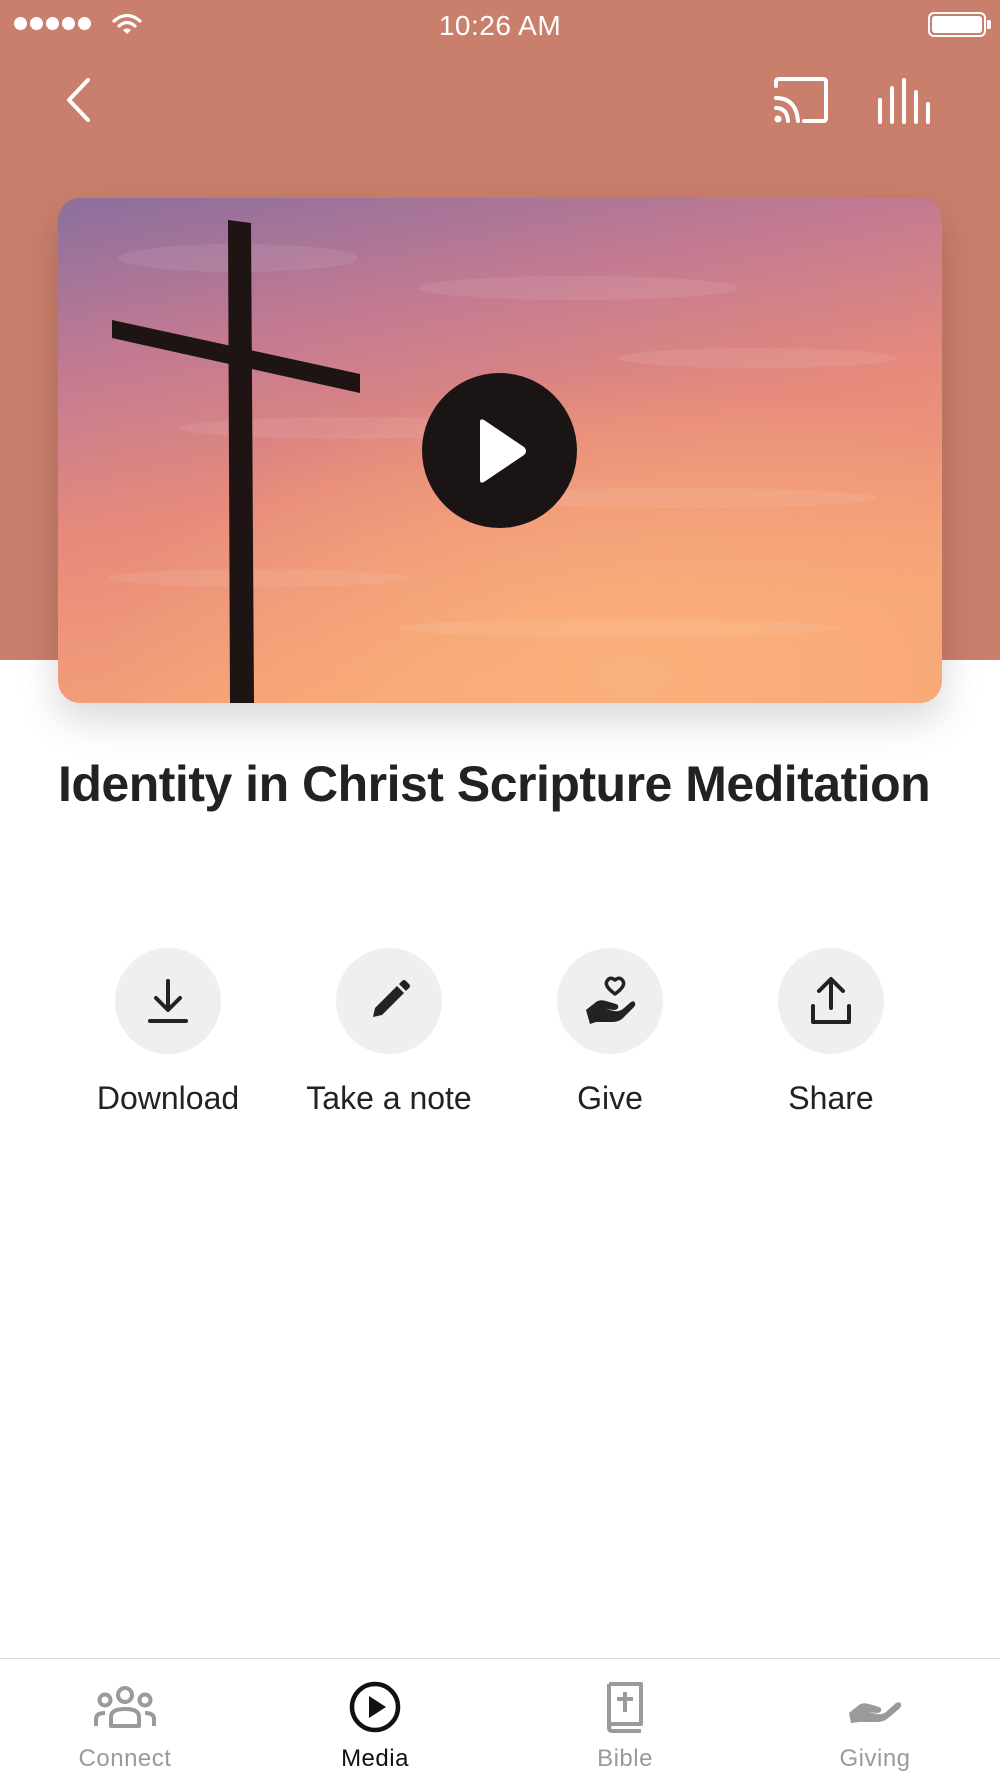 The height and width of the screenshot is (1778, 1000). I want to click on take-note-button: Take a note, so click(389, 1032).